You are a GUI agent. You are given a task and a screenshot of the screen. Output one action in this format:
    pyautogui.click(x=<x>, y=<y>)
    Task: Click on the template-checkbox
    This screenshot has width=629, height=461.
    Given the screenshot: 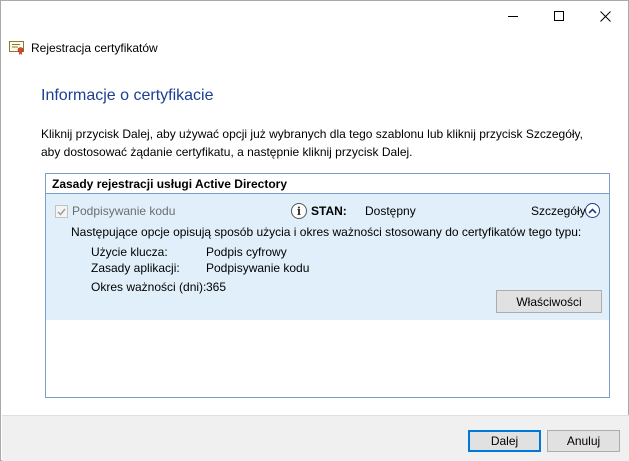 What is the action you would take?
    pyautogui.click(x=61, y=211)
    